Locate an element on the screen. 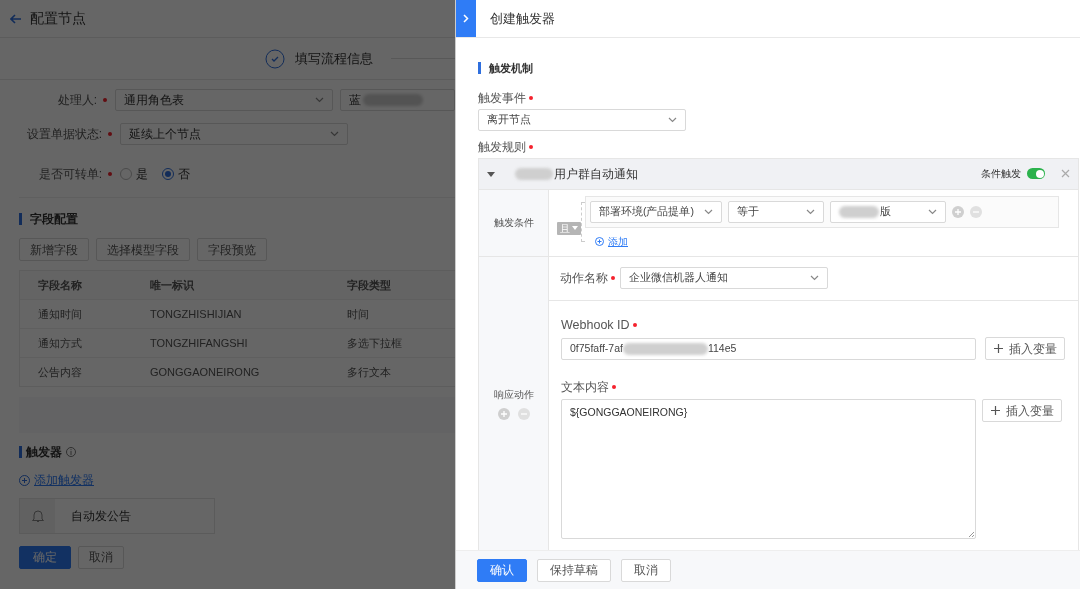 The height and width of the screenshot is (589, 1080). radio-option: 否 is located at coordinates (176, 174).